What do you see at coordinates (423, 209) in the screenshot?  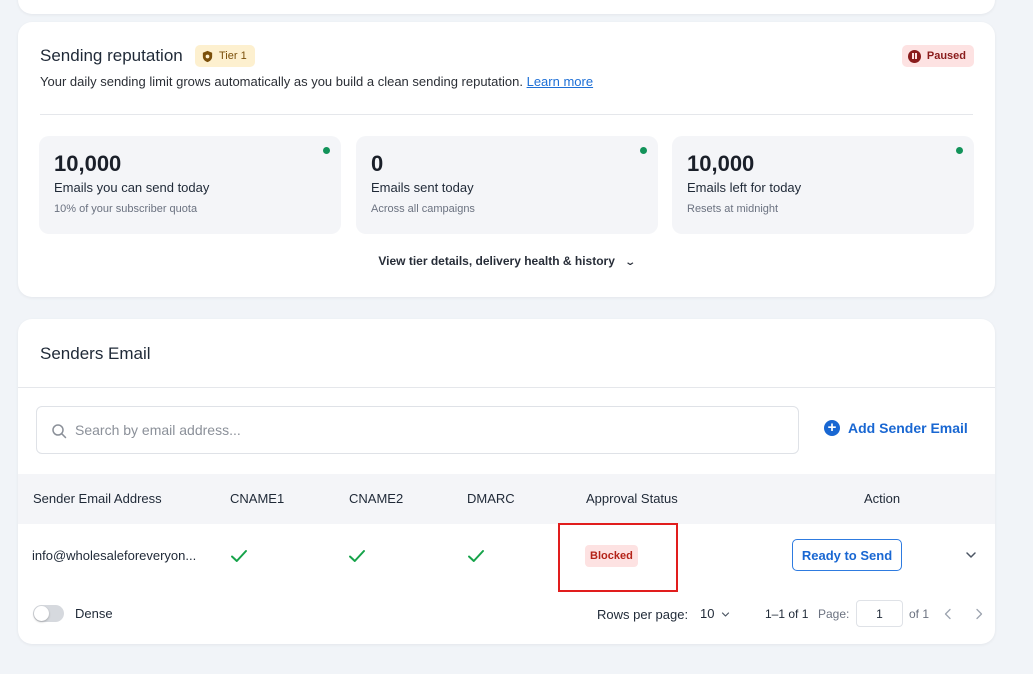 I see `stat-sub: Across all campaigns` at bounding box center [423, 209].